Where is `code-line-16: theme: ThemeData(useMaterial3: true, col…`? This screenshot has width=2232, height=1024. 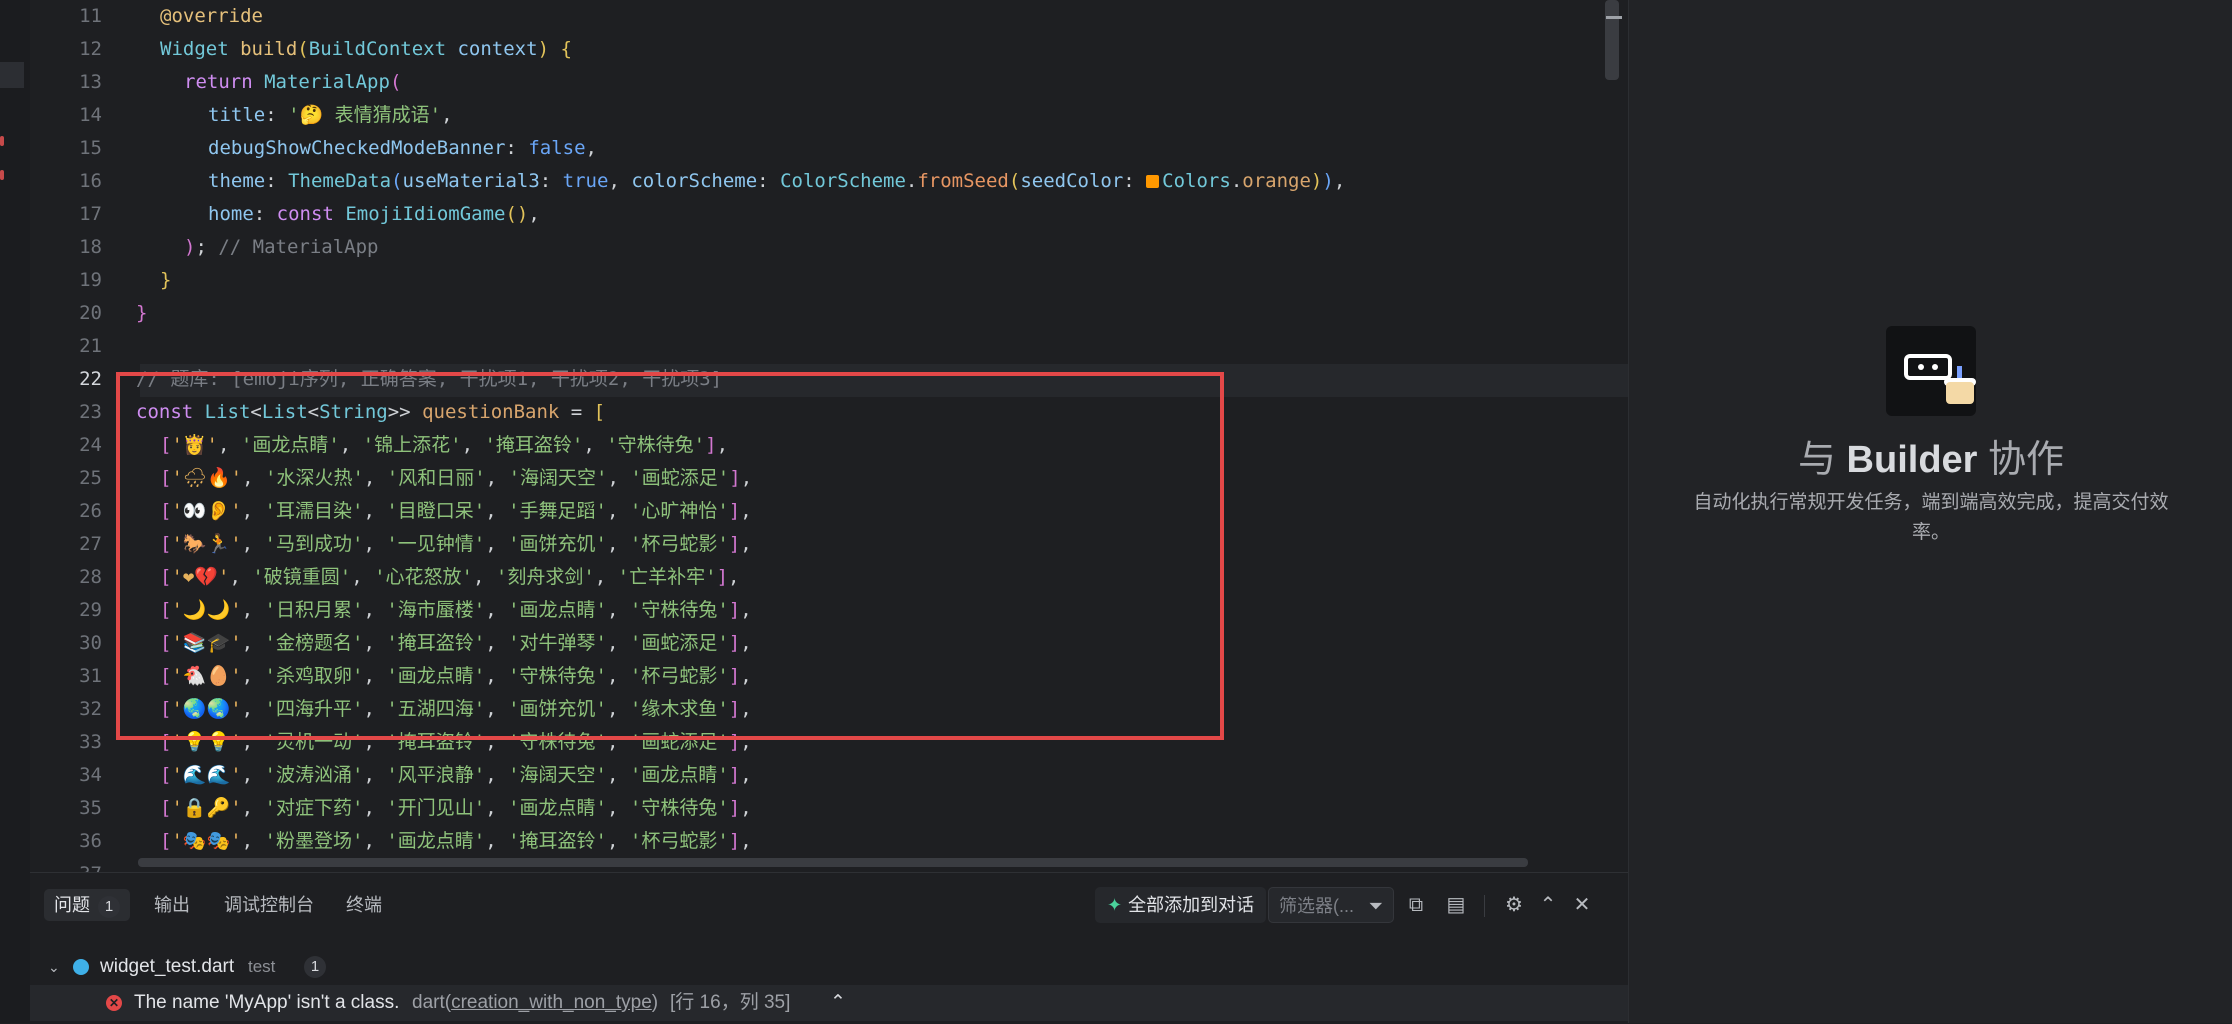
code-line-16: theme: ThemeData(useMaterial3: true, col… is located at coordinates (777, 181).